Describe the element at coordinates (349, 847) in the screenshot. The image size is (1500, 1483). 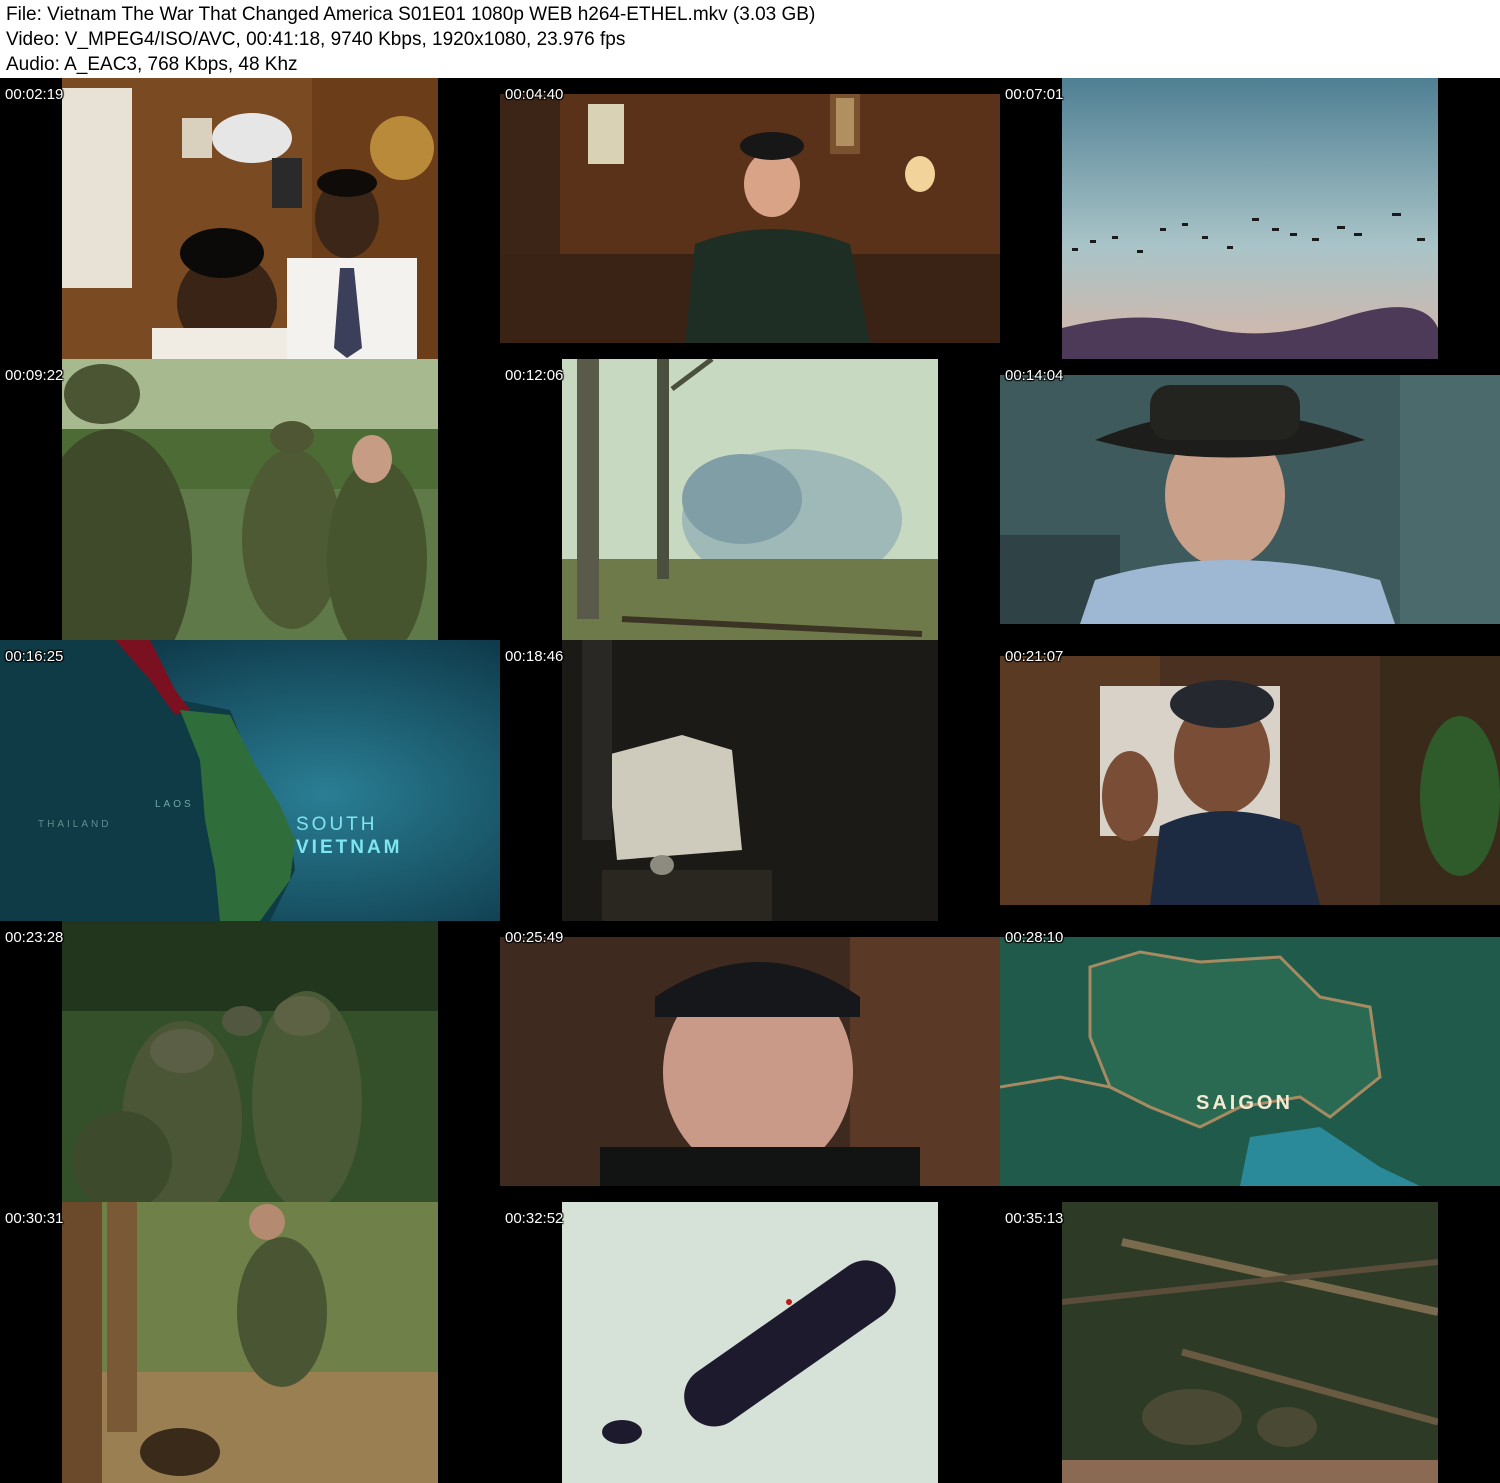
I see `map-label-vietnam: VIETNAM` at that location.